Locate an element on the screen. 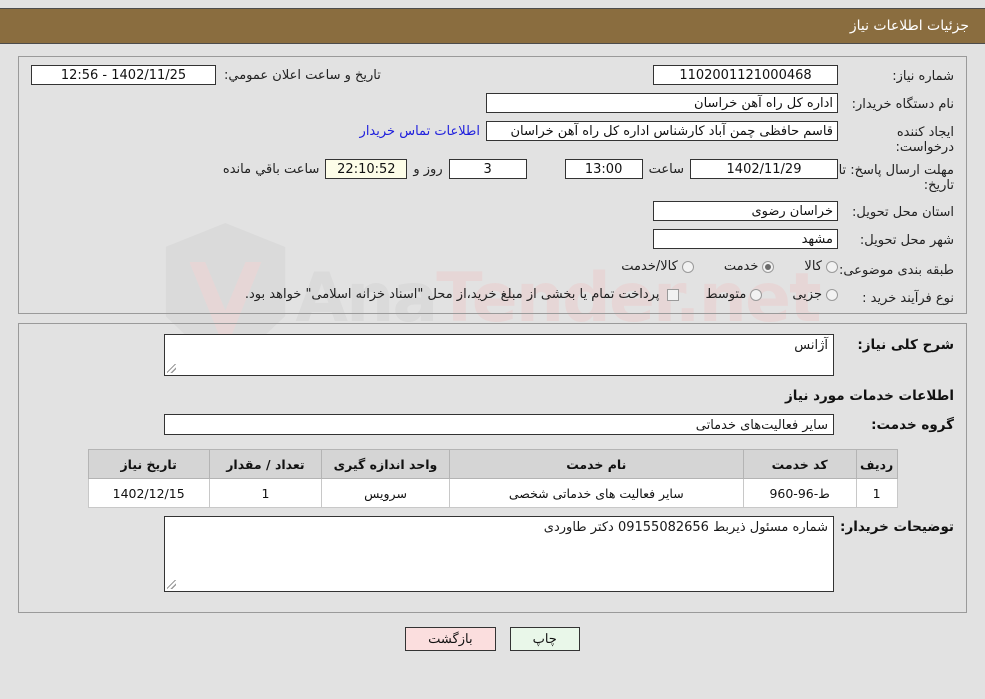 This screenshot has width=985, height=699. back-button: بازگشت is located at coordinates (450, 639).